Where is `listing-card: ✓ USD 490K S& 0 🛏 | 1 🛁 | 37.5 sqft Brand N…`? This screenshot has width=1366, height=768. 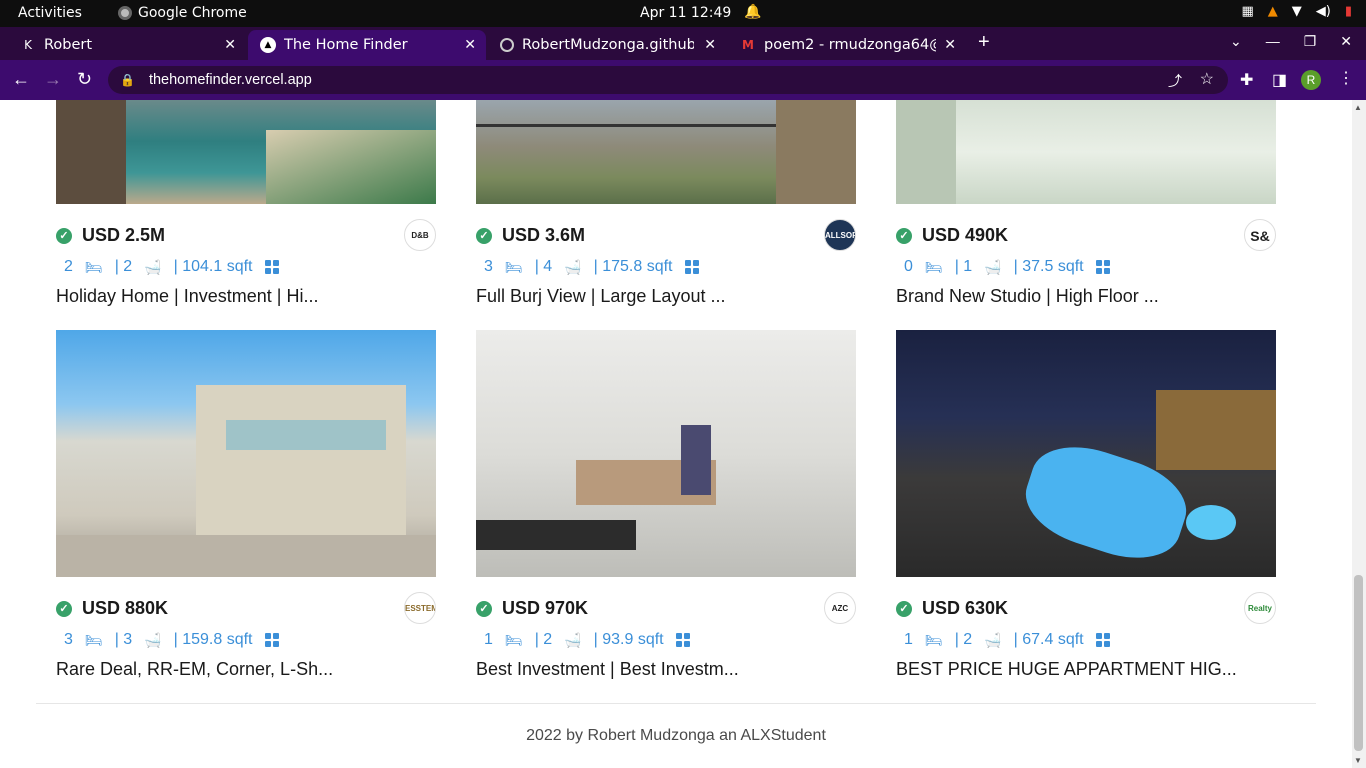 listing-card: ✓ USD 490K S& 0 🛏 | 1 🛁 | 37.5 sqft Brand N… is located at coordinates (1086, 205).